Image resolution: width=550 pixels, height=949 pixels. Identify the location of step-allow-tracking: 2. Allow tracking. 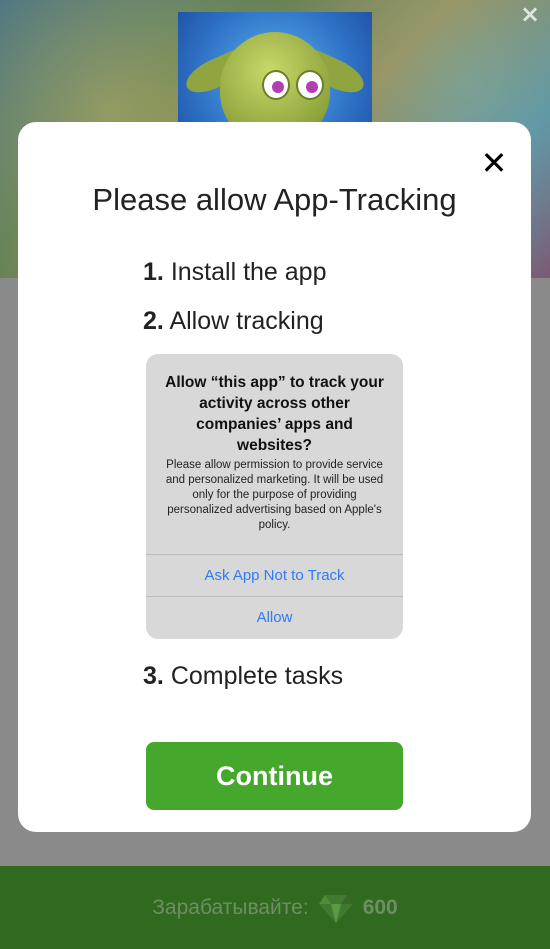
(233, 321).